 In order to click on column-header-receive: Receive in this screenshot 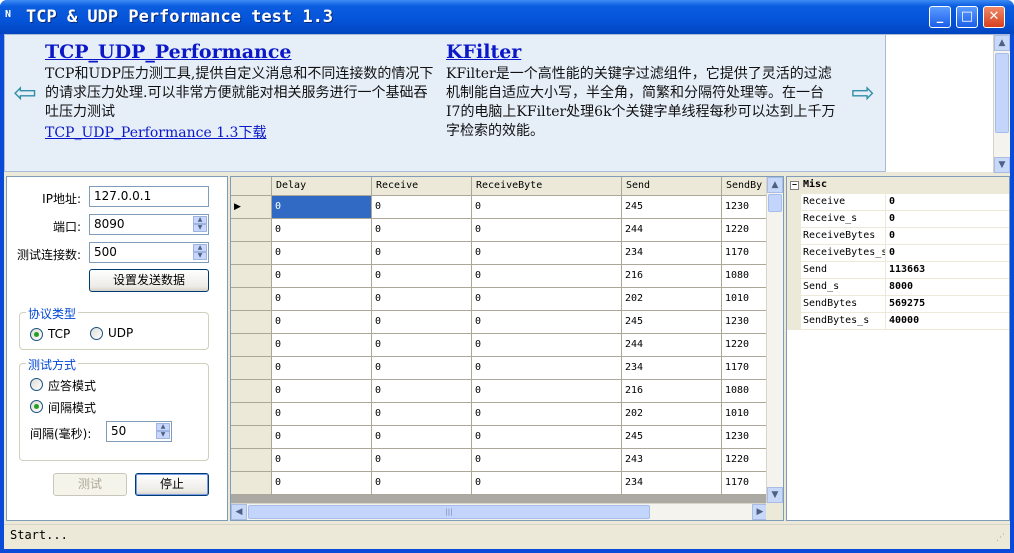, I will do `click(422, 186)`.